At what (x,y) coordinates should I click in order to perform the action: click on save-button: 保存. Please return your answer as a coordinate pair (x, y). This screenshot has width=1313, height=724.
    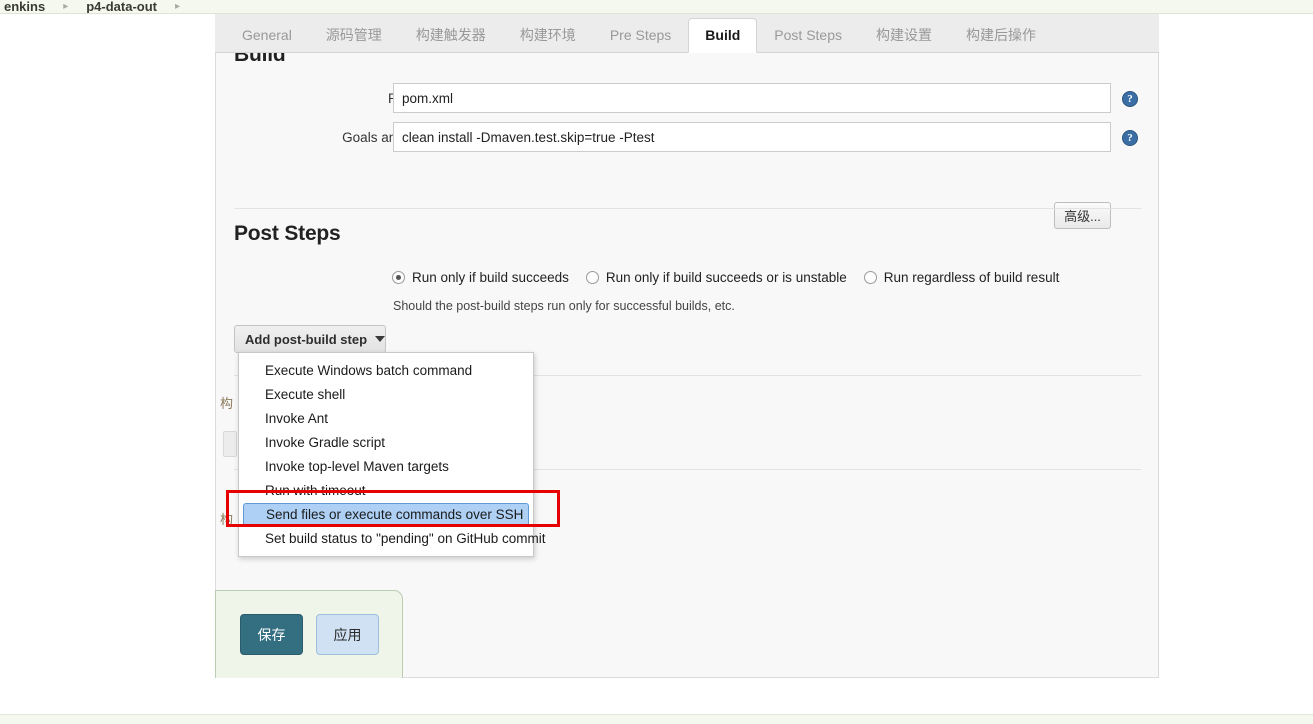
    Looking at the image, I should click on (271, 634).